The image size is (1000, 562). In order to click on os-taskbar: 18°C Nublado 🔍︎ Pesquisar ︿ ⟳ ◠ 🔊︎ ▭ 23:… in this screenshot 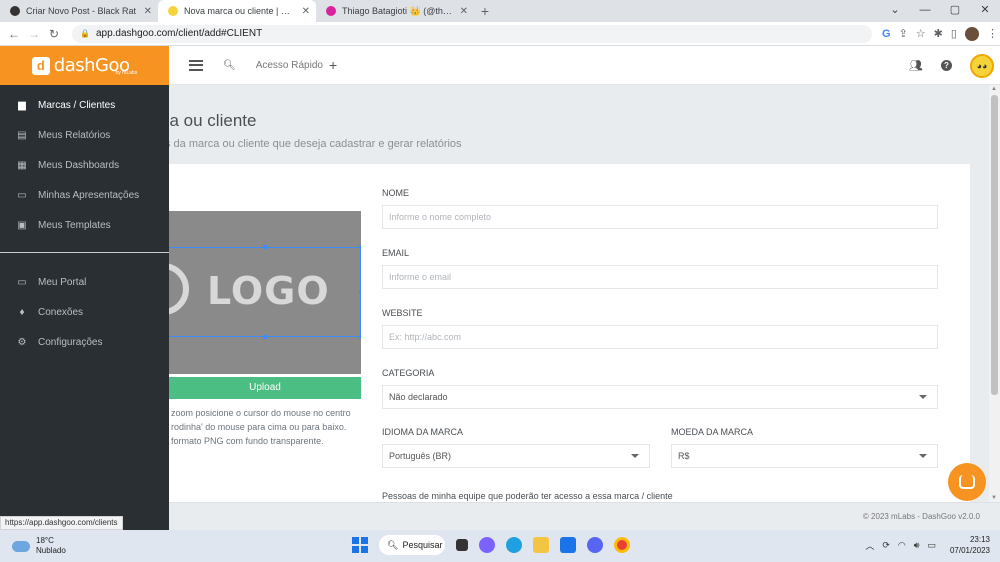, I will do `click(500, 546)`.